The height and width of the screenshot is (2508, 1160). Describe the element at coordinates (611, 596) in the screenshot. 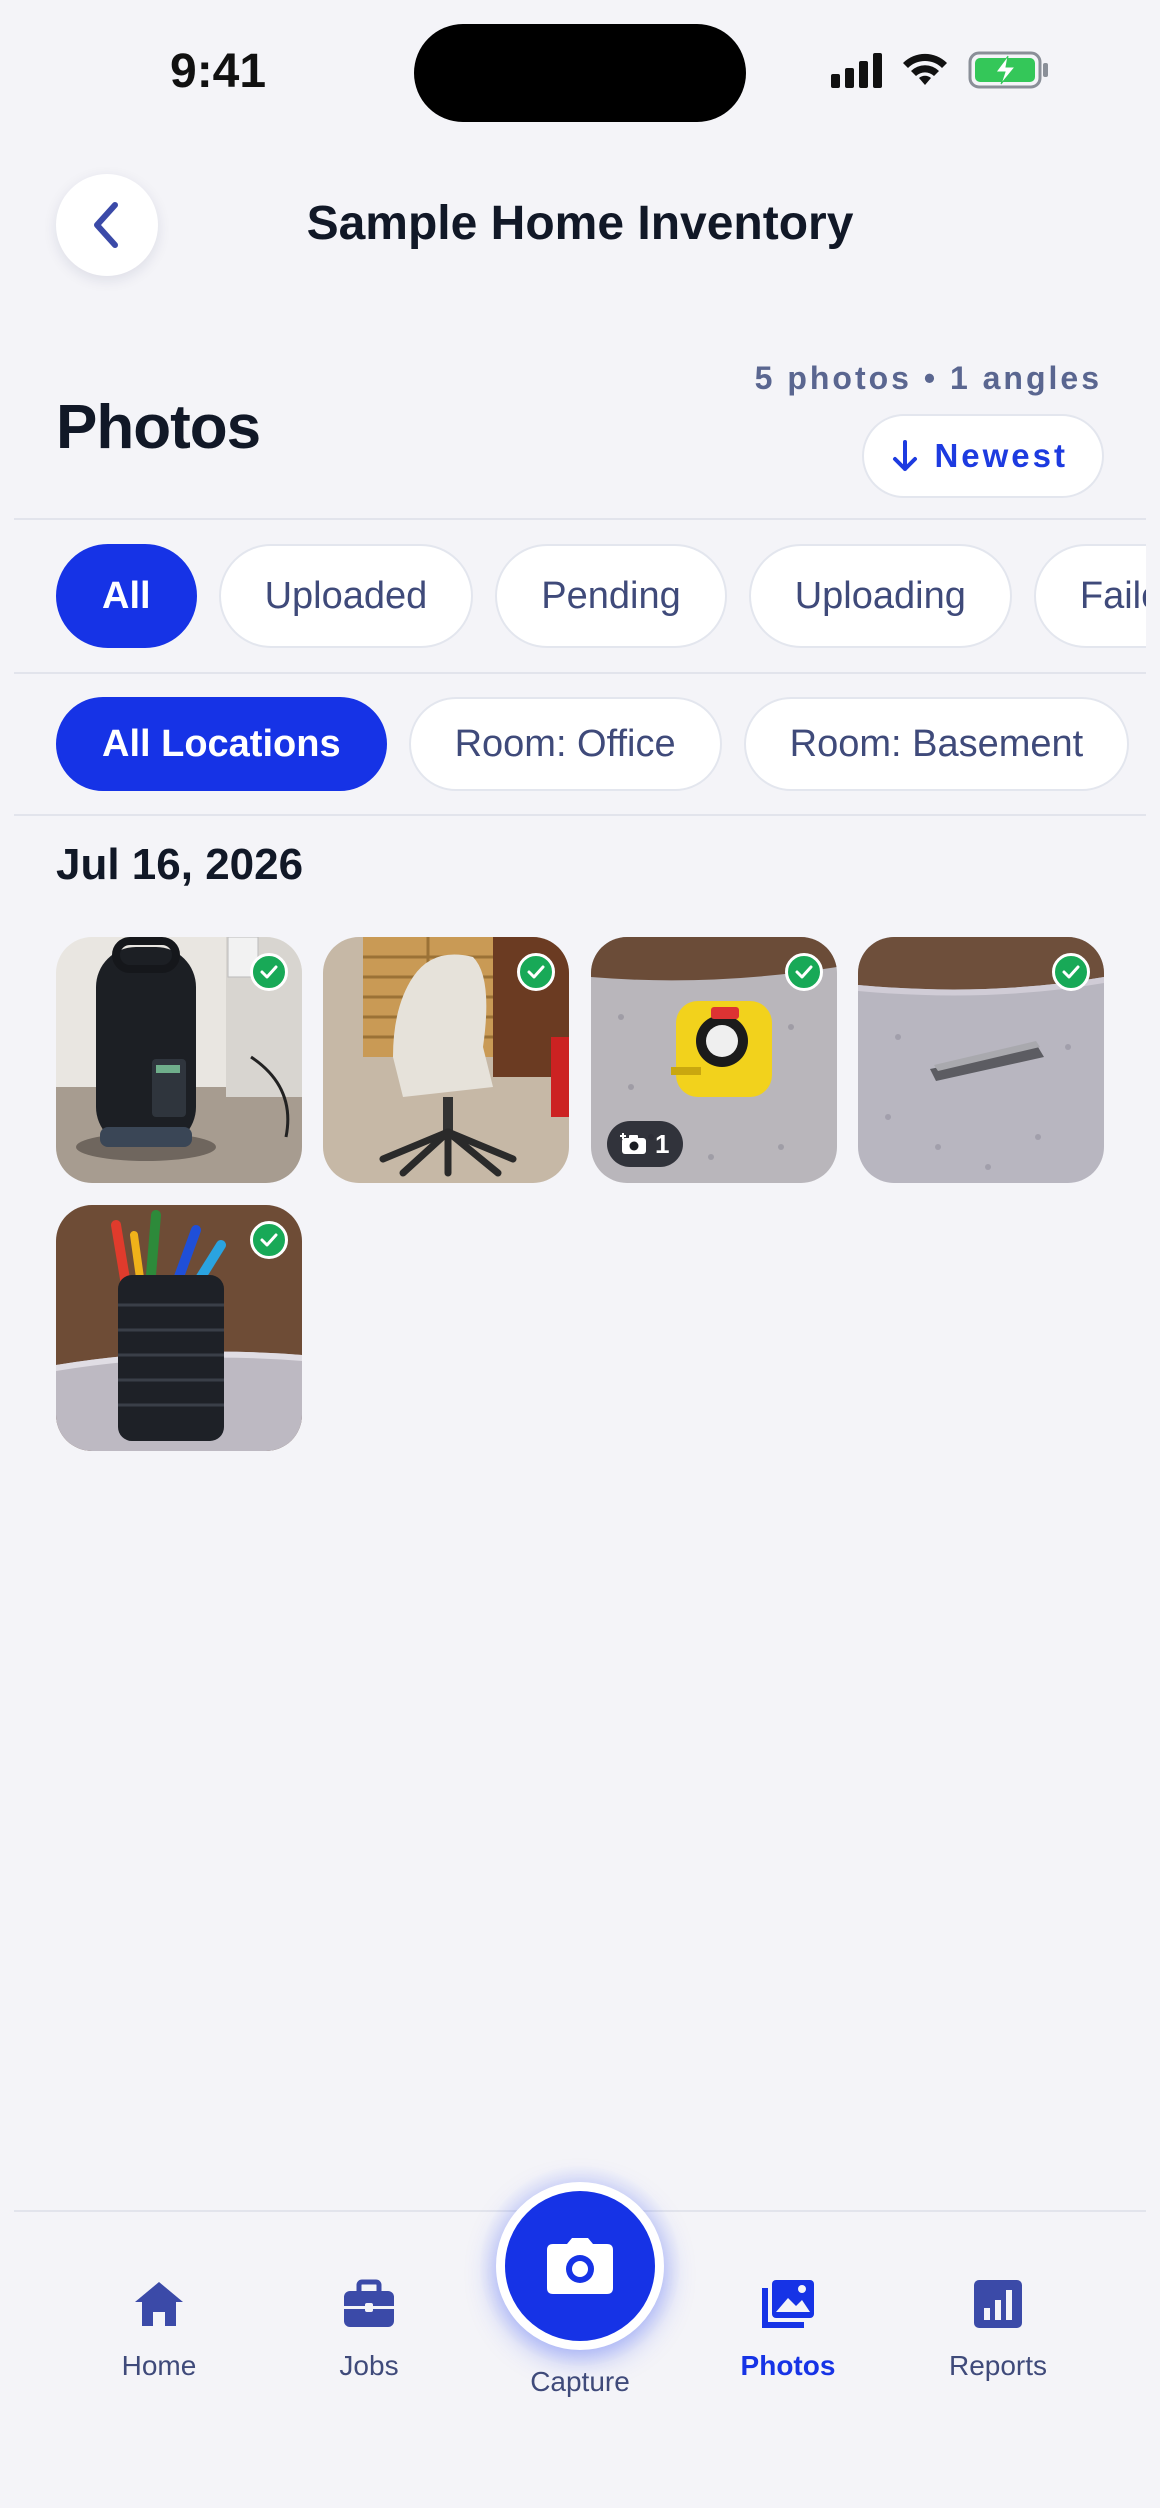

I see `filter-chip-pending: Pending` at that location.